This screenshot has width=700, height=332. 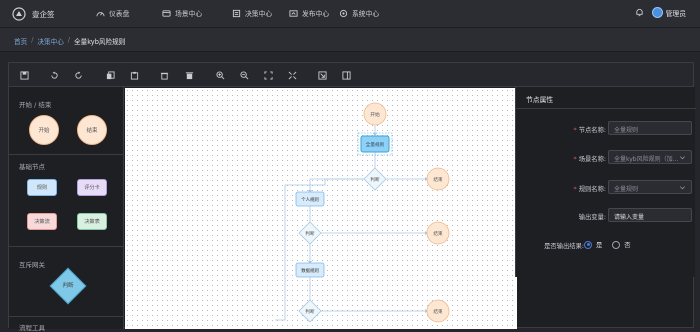 What do you see at coordinates (540, 100) in the screenshot?
I see `properties-title: 节点属性` at bounding box center [540, 100].